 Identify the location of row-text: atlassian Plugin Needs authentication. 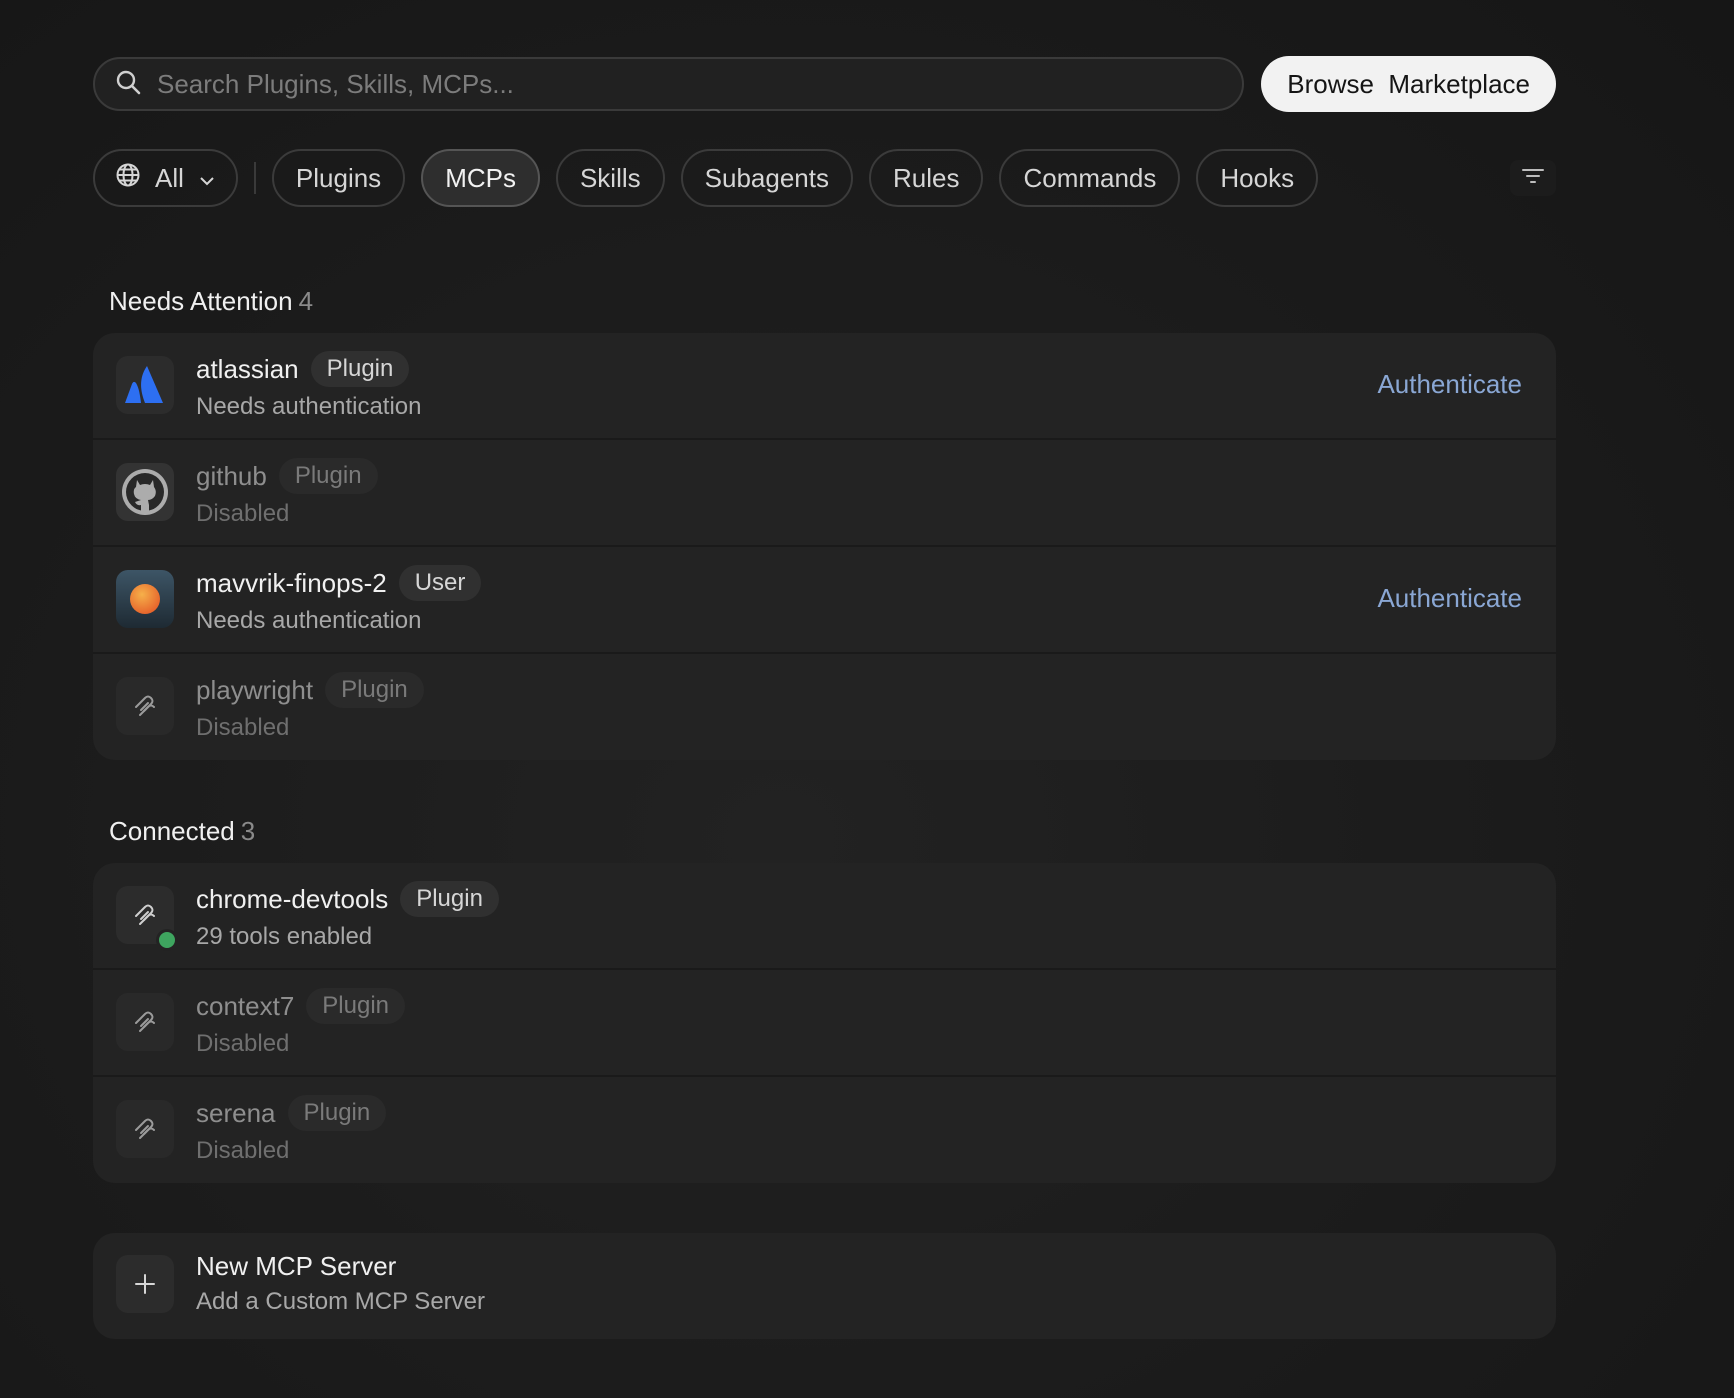
(309, 385).